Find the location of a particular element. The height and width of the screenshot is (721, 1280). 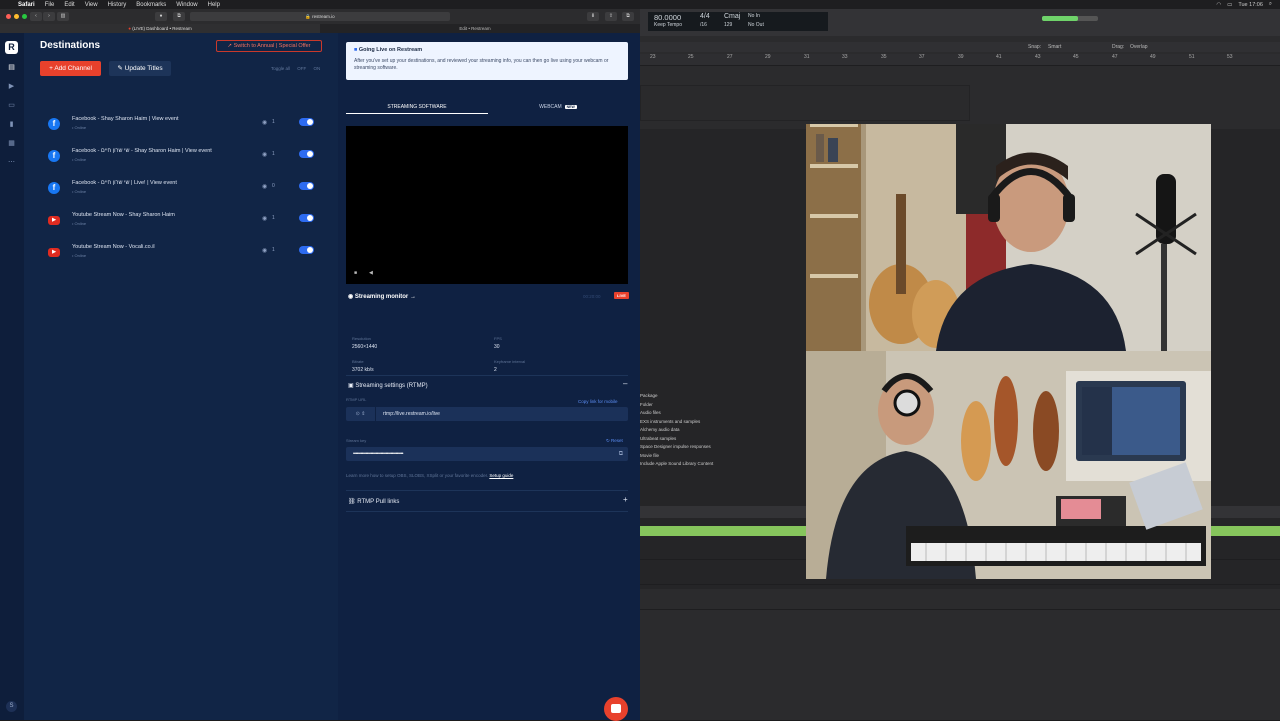

status-area: ◠ ▭ Tue 17:06 ⌕ is located at coordinates (1244, 4).